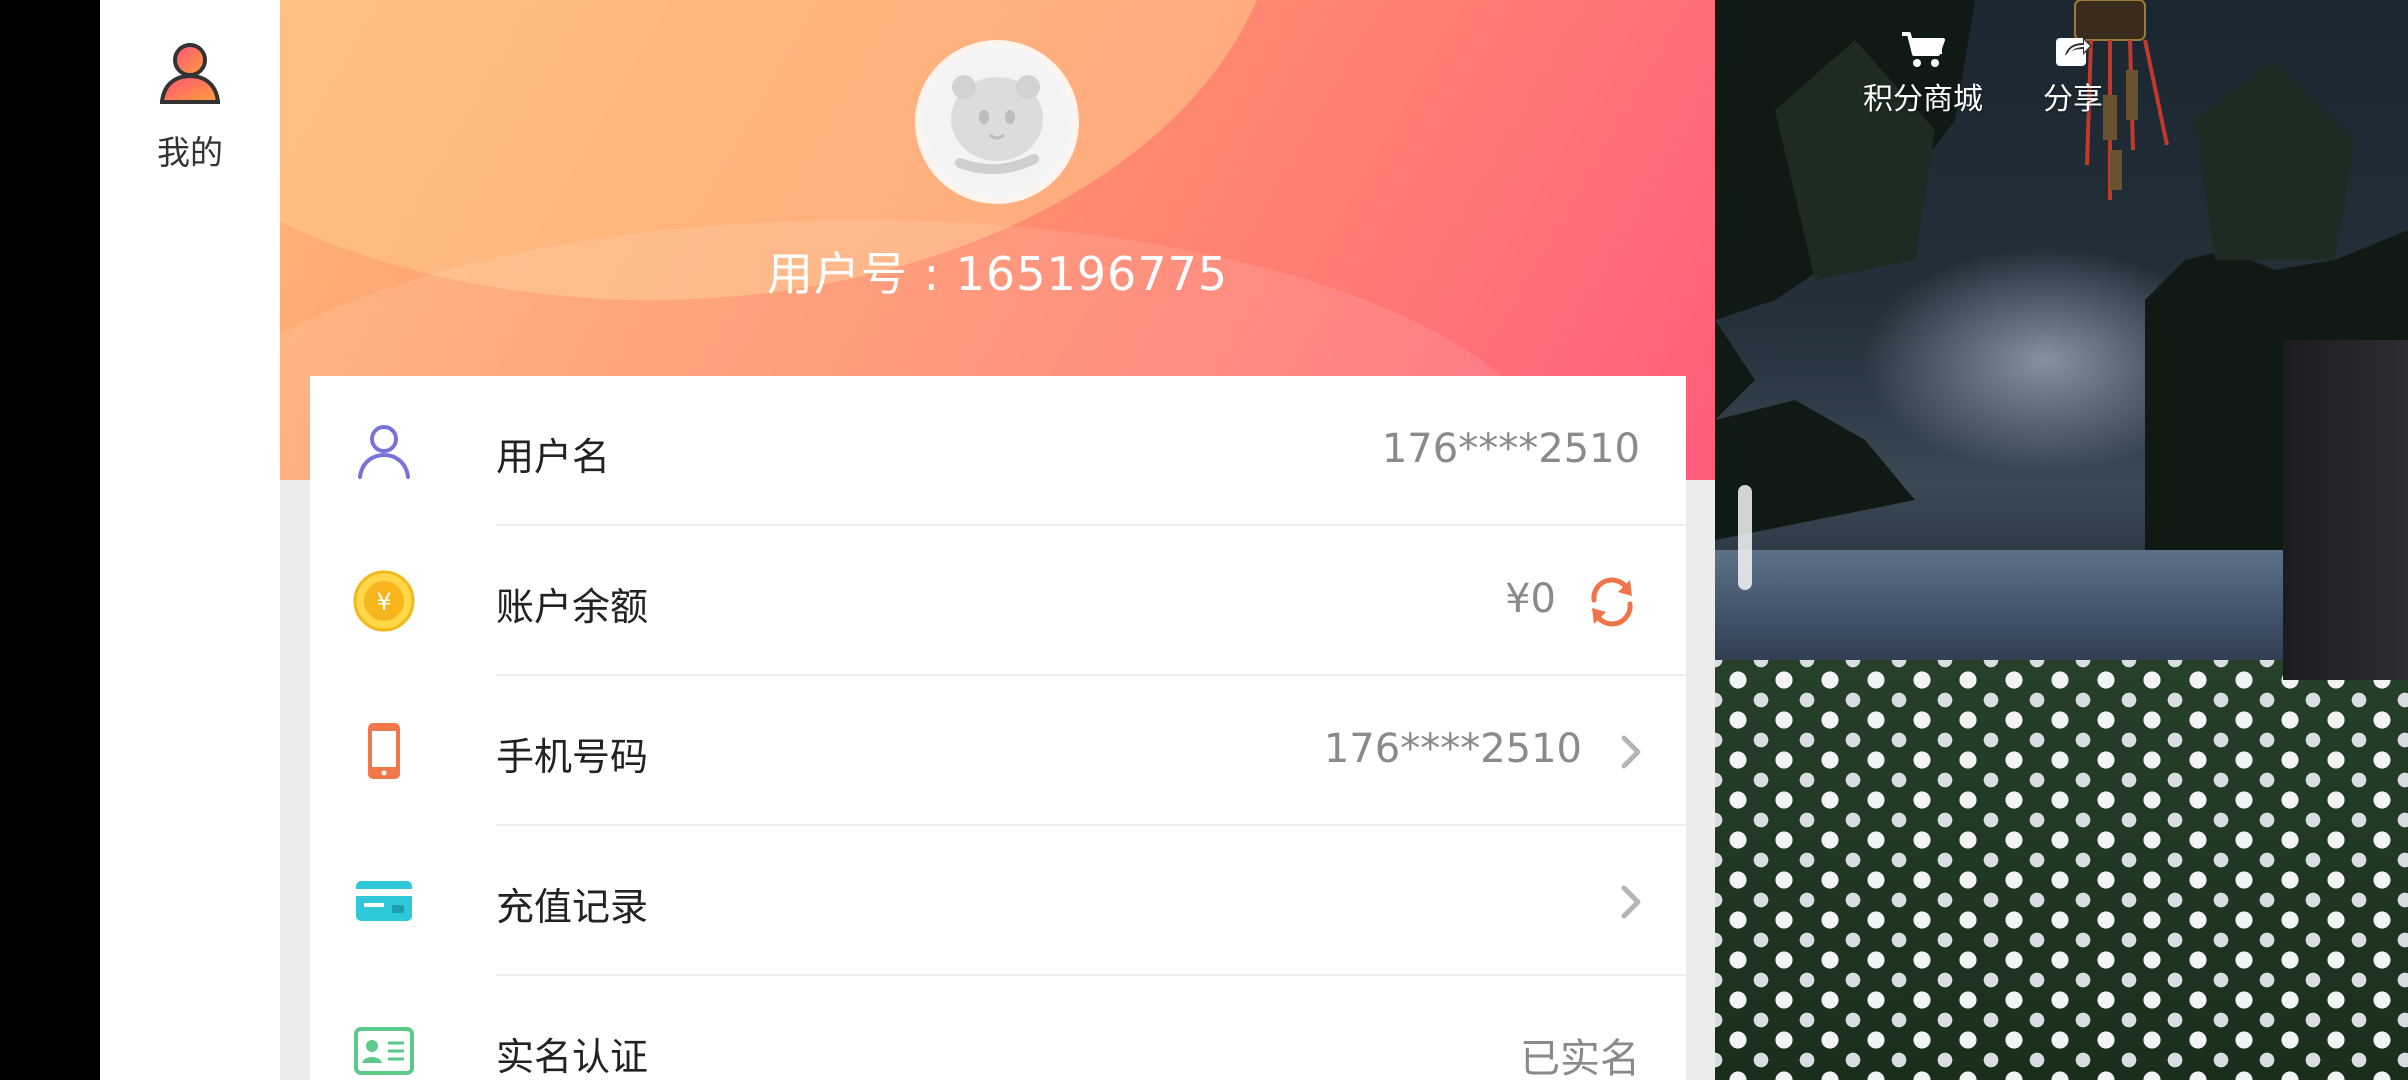 Image resolution: width=2408 pixels, height=1080 pixels. Describe the element at coordinates (998, 601) in the screenshot. I see `row-balance: ¥ 账户余额 ¥0` at that location.